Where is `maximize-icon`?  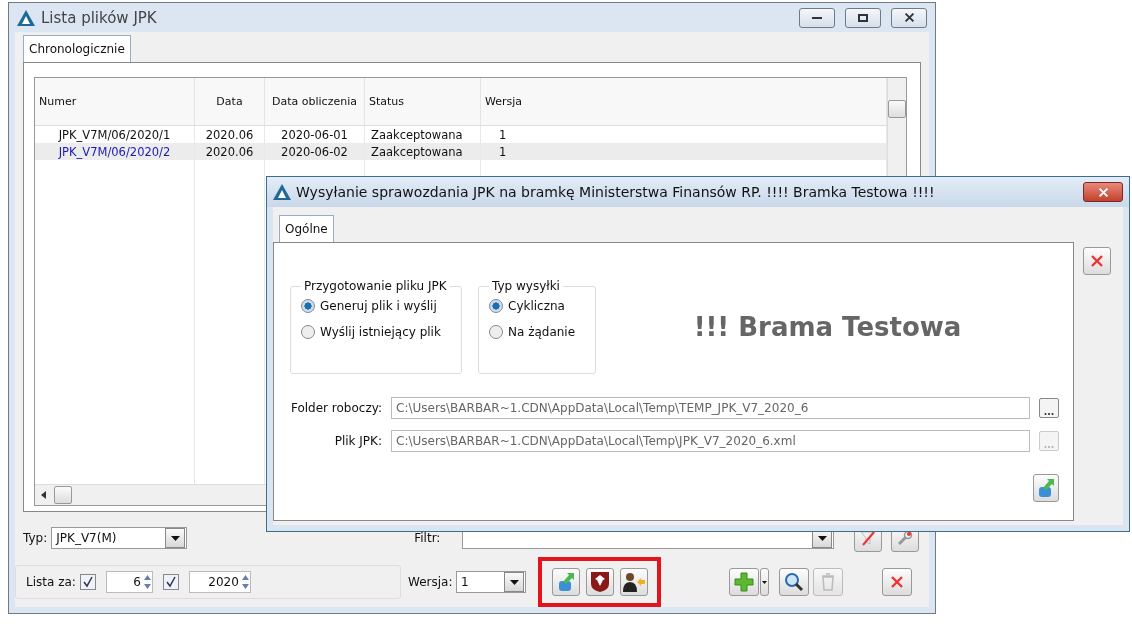
maximize-icon is located at coordinates (863, 17).